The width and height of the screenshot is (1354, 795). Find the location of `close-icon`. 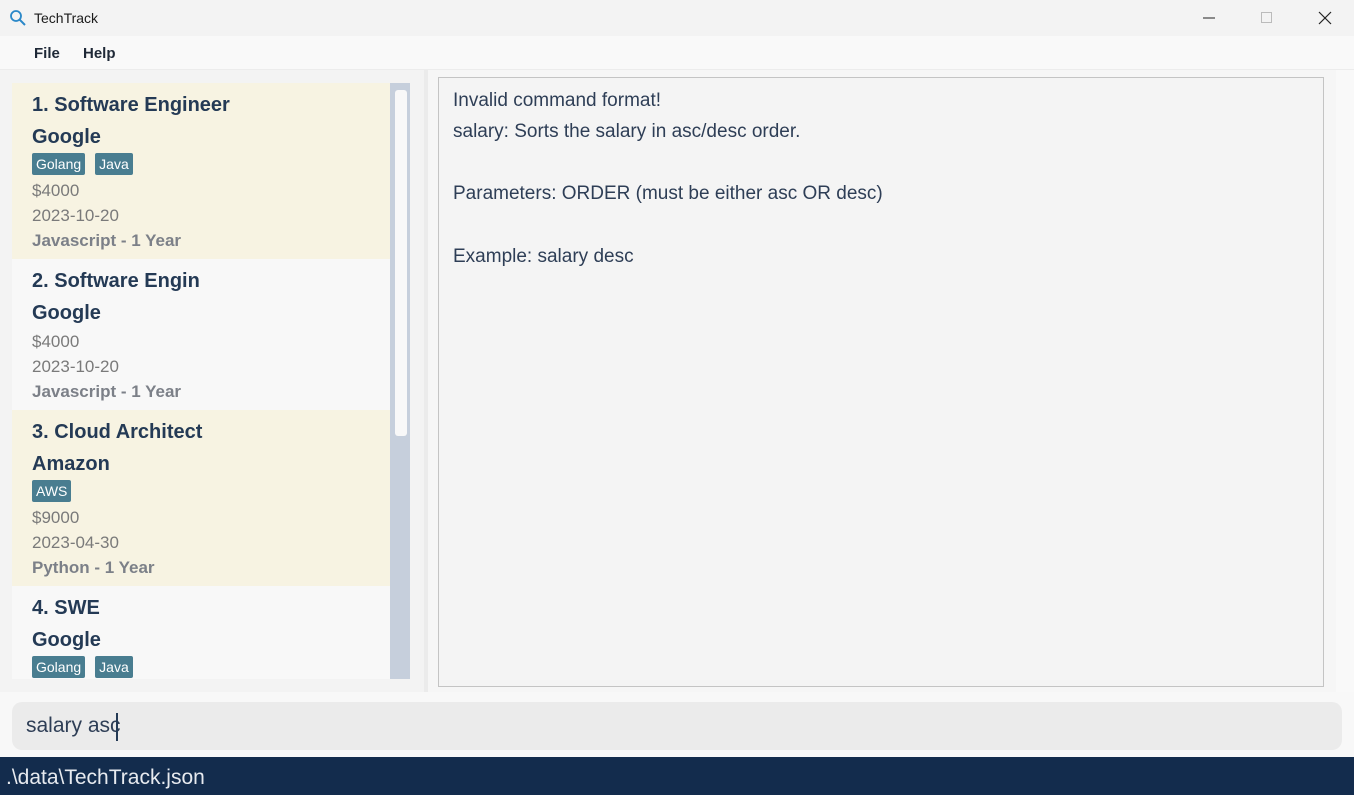

close-icon is located at coordinates (1325, 18).